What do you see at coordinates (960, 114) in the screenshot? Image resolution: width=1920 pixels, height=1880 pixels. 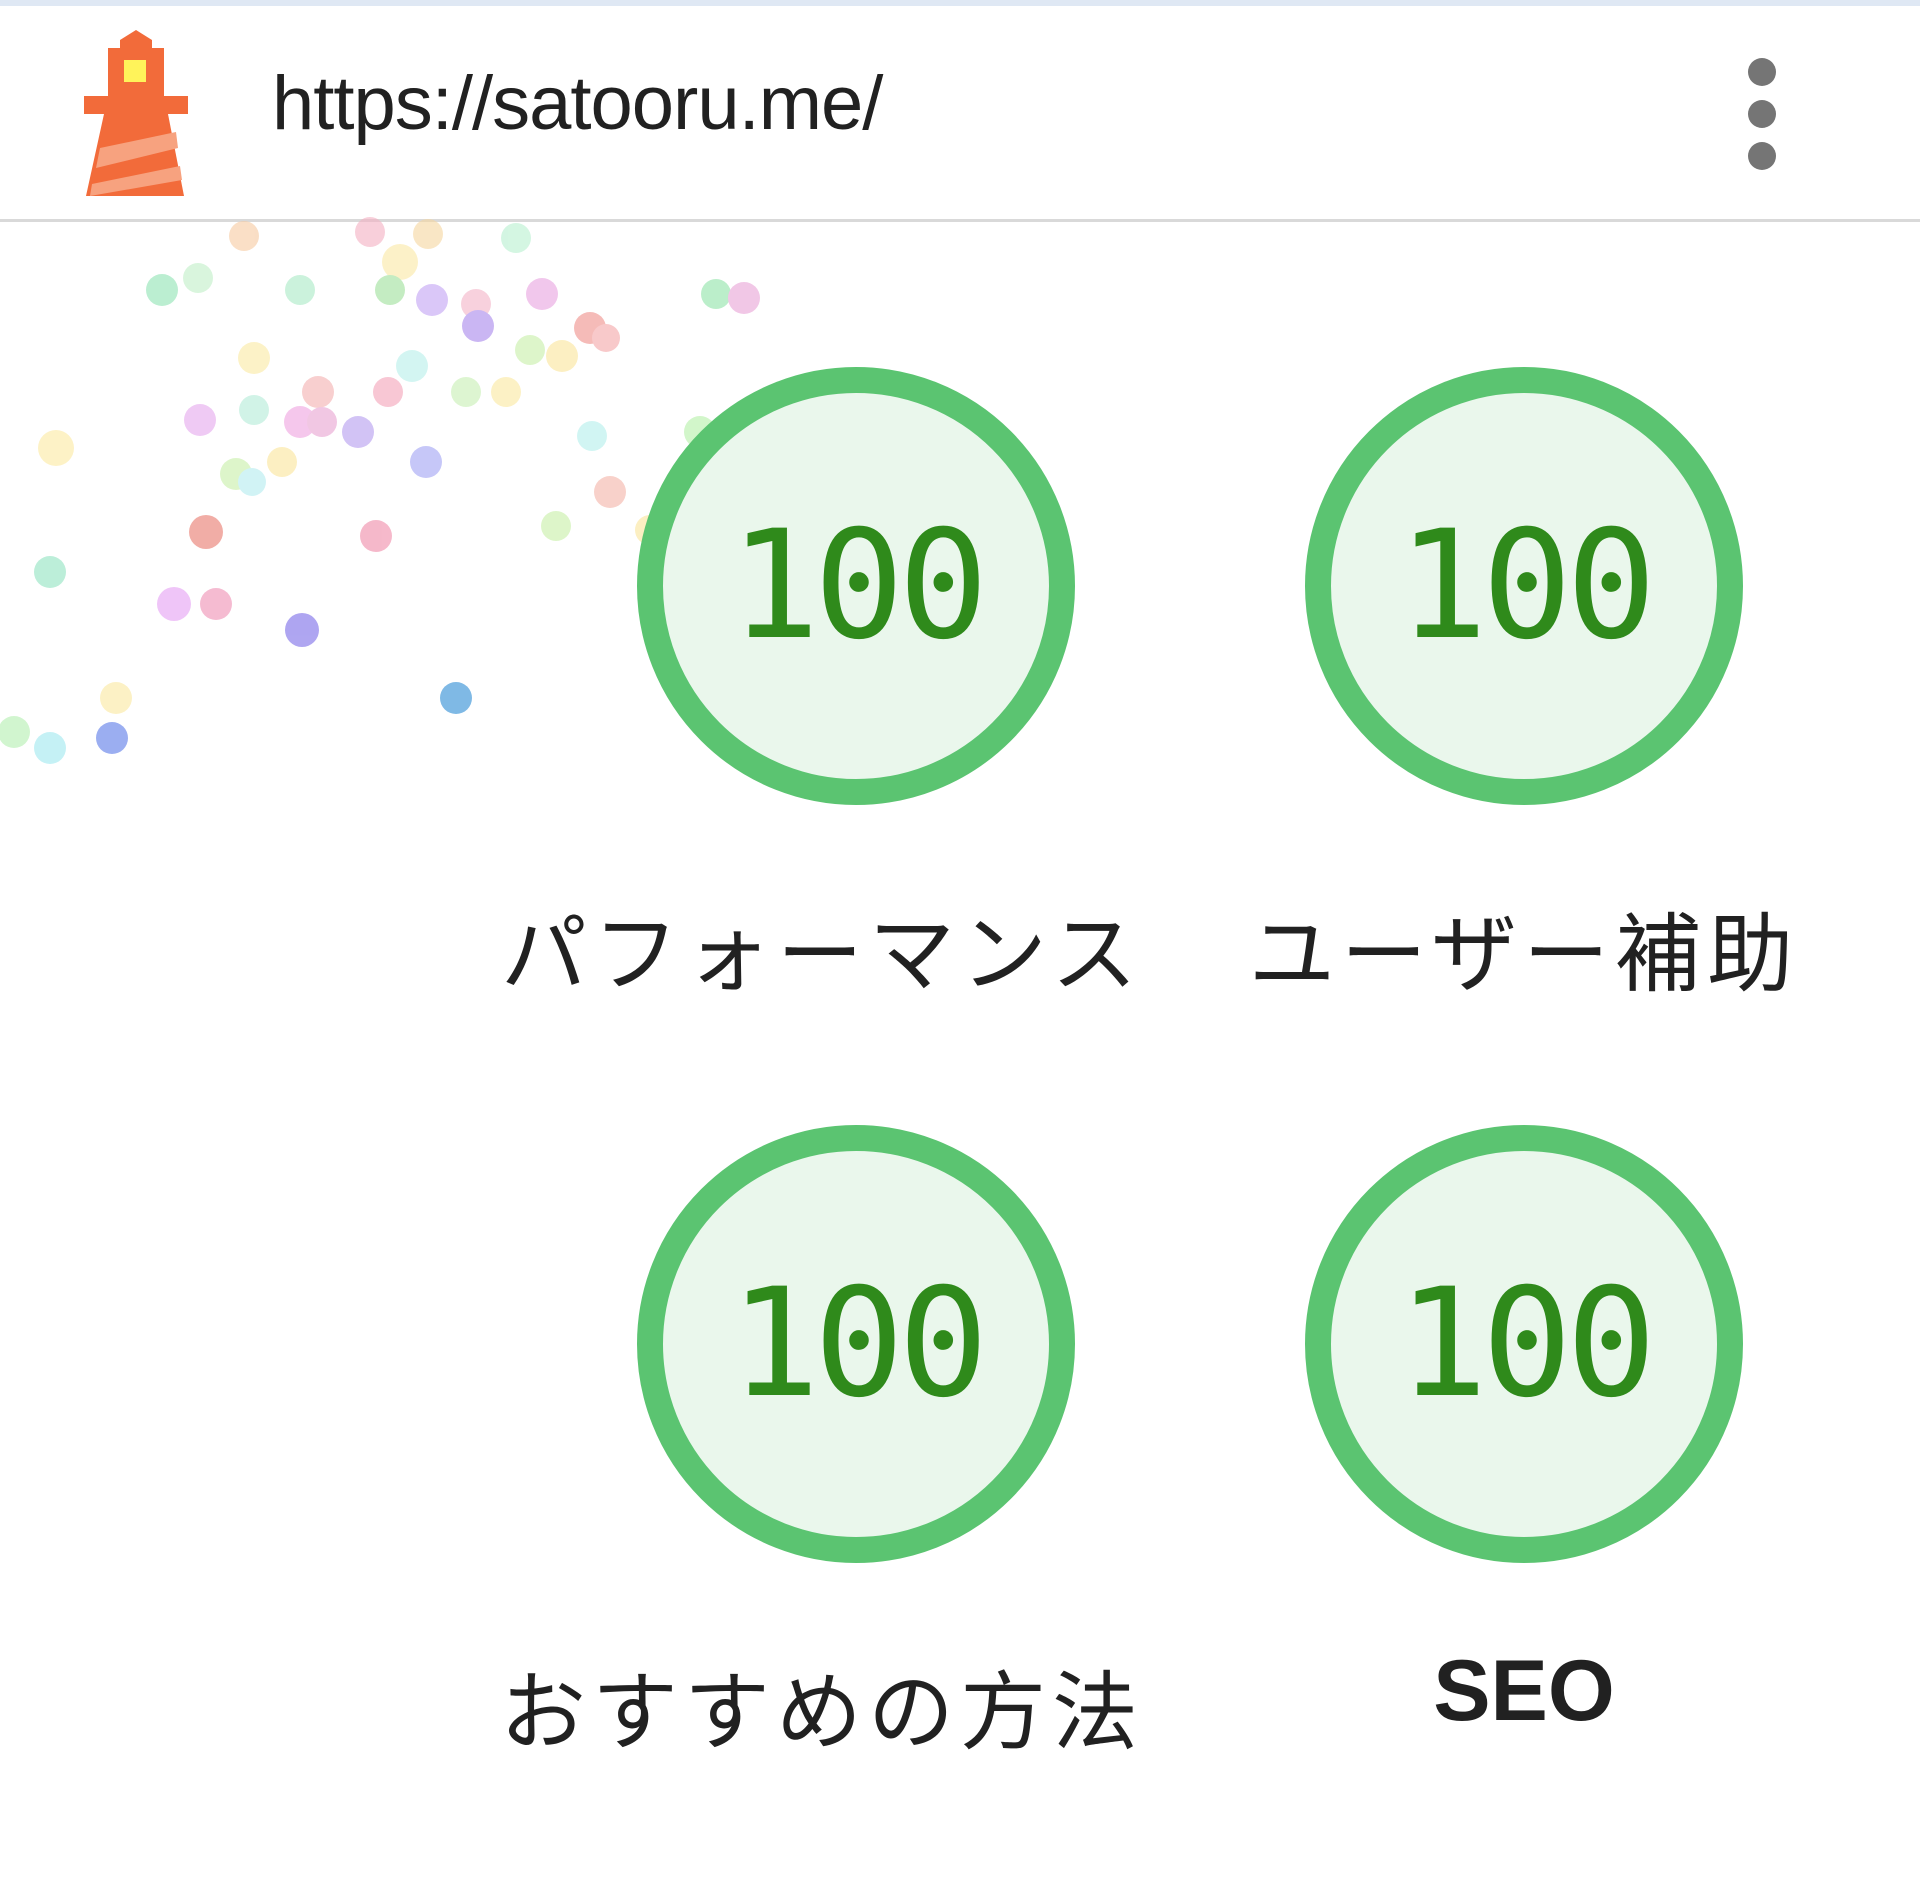 I see `report-header: https://satooru.me/` at bounding box center [960, 114].